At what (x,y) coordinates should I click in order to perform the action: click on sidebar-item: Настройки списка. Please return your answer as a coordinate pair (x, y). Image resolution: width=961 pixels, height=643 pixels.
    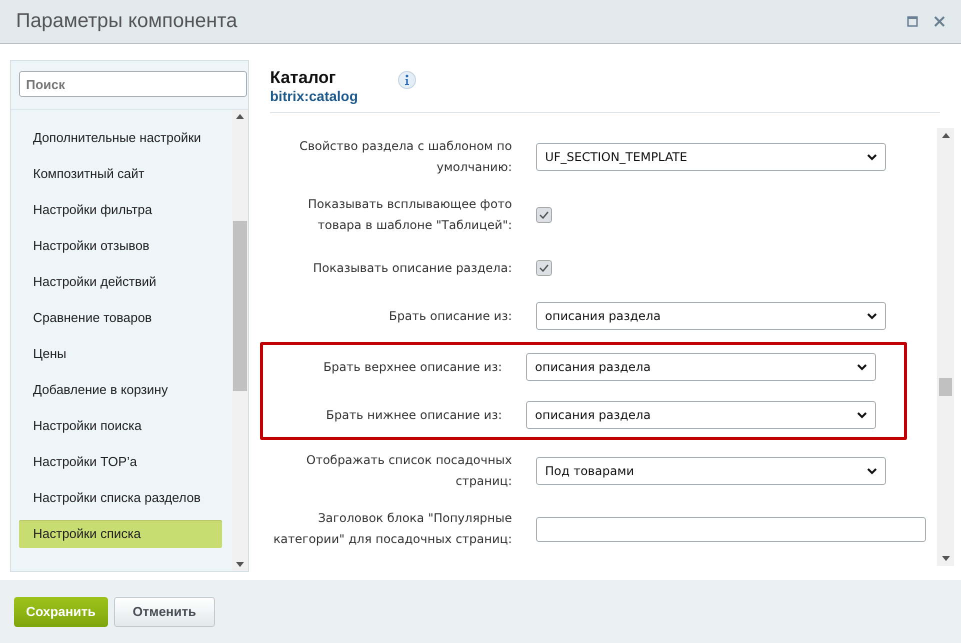
    Looking at the image, I should click on (120, 534).